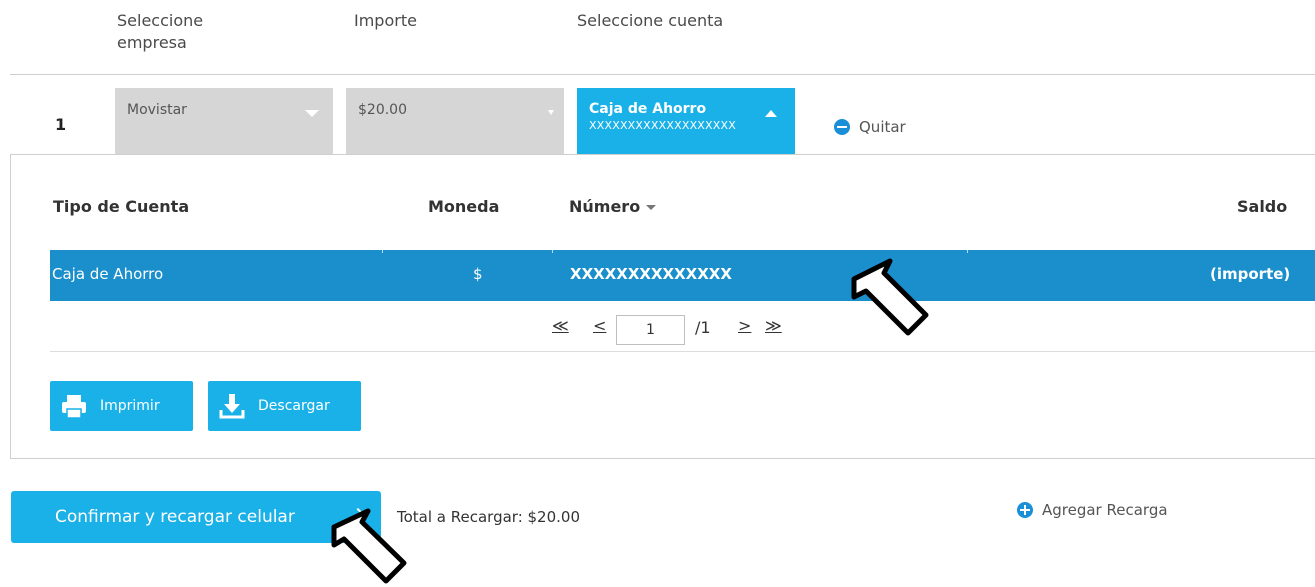  Describe the element at coordinates (464, 206) in the screenshot. I see `column-header-currency: Moneda` at that location.